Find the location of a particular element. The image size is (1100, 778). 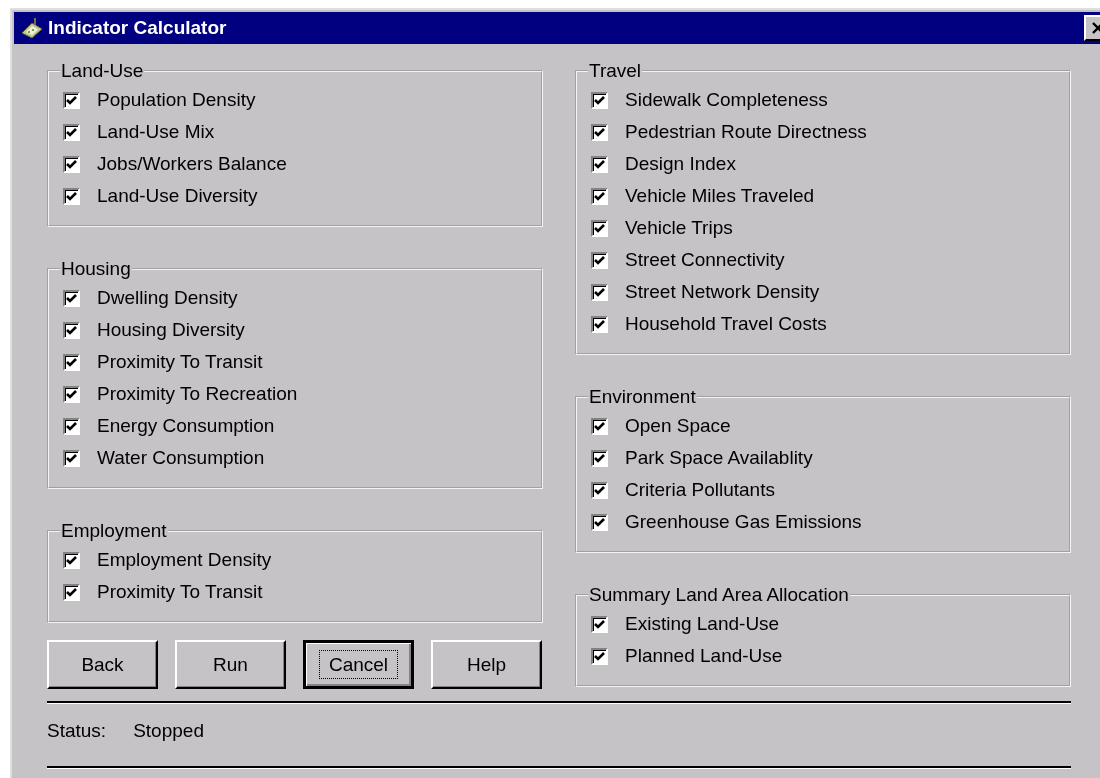

group-title: Employment is located at coordinates (114, 531).